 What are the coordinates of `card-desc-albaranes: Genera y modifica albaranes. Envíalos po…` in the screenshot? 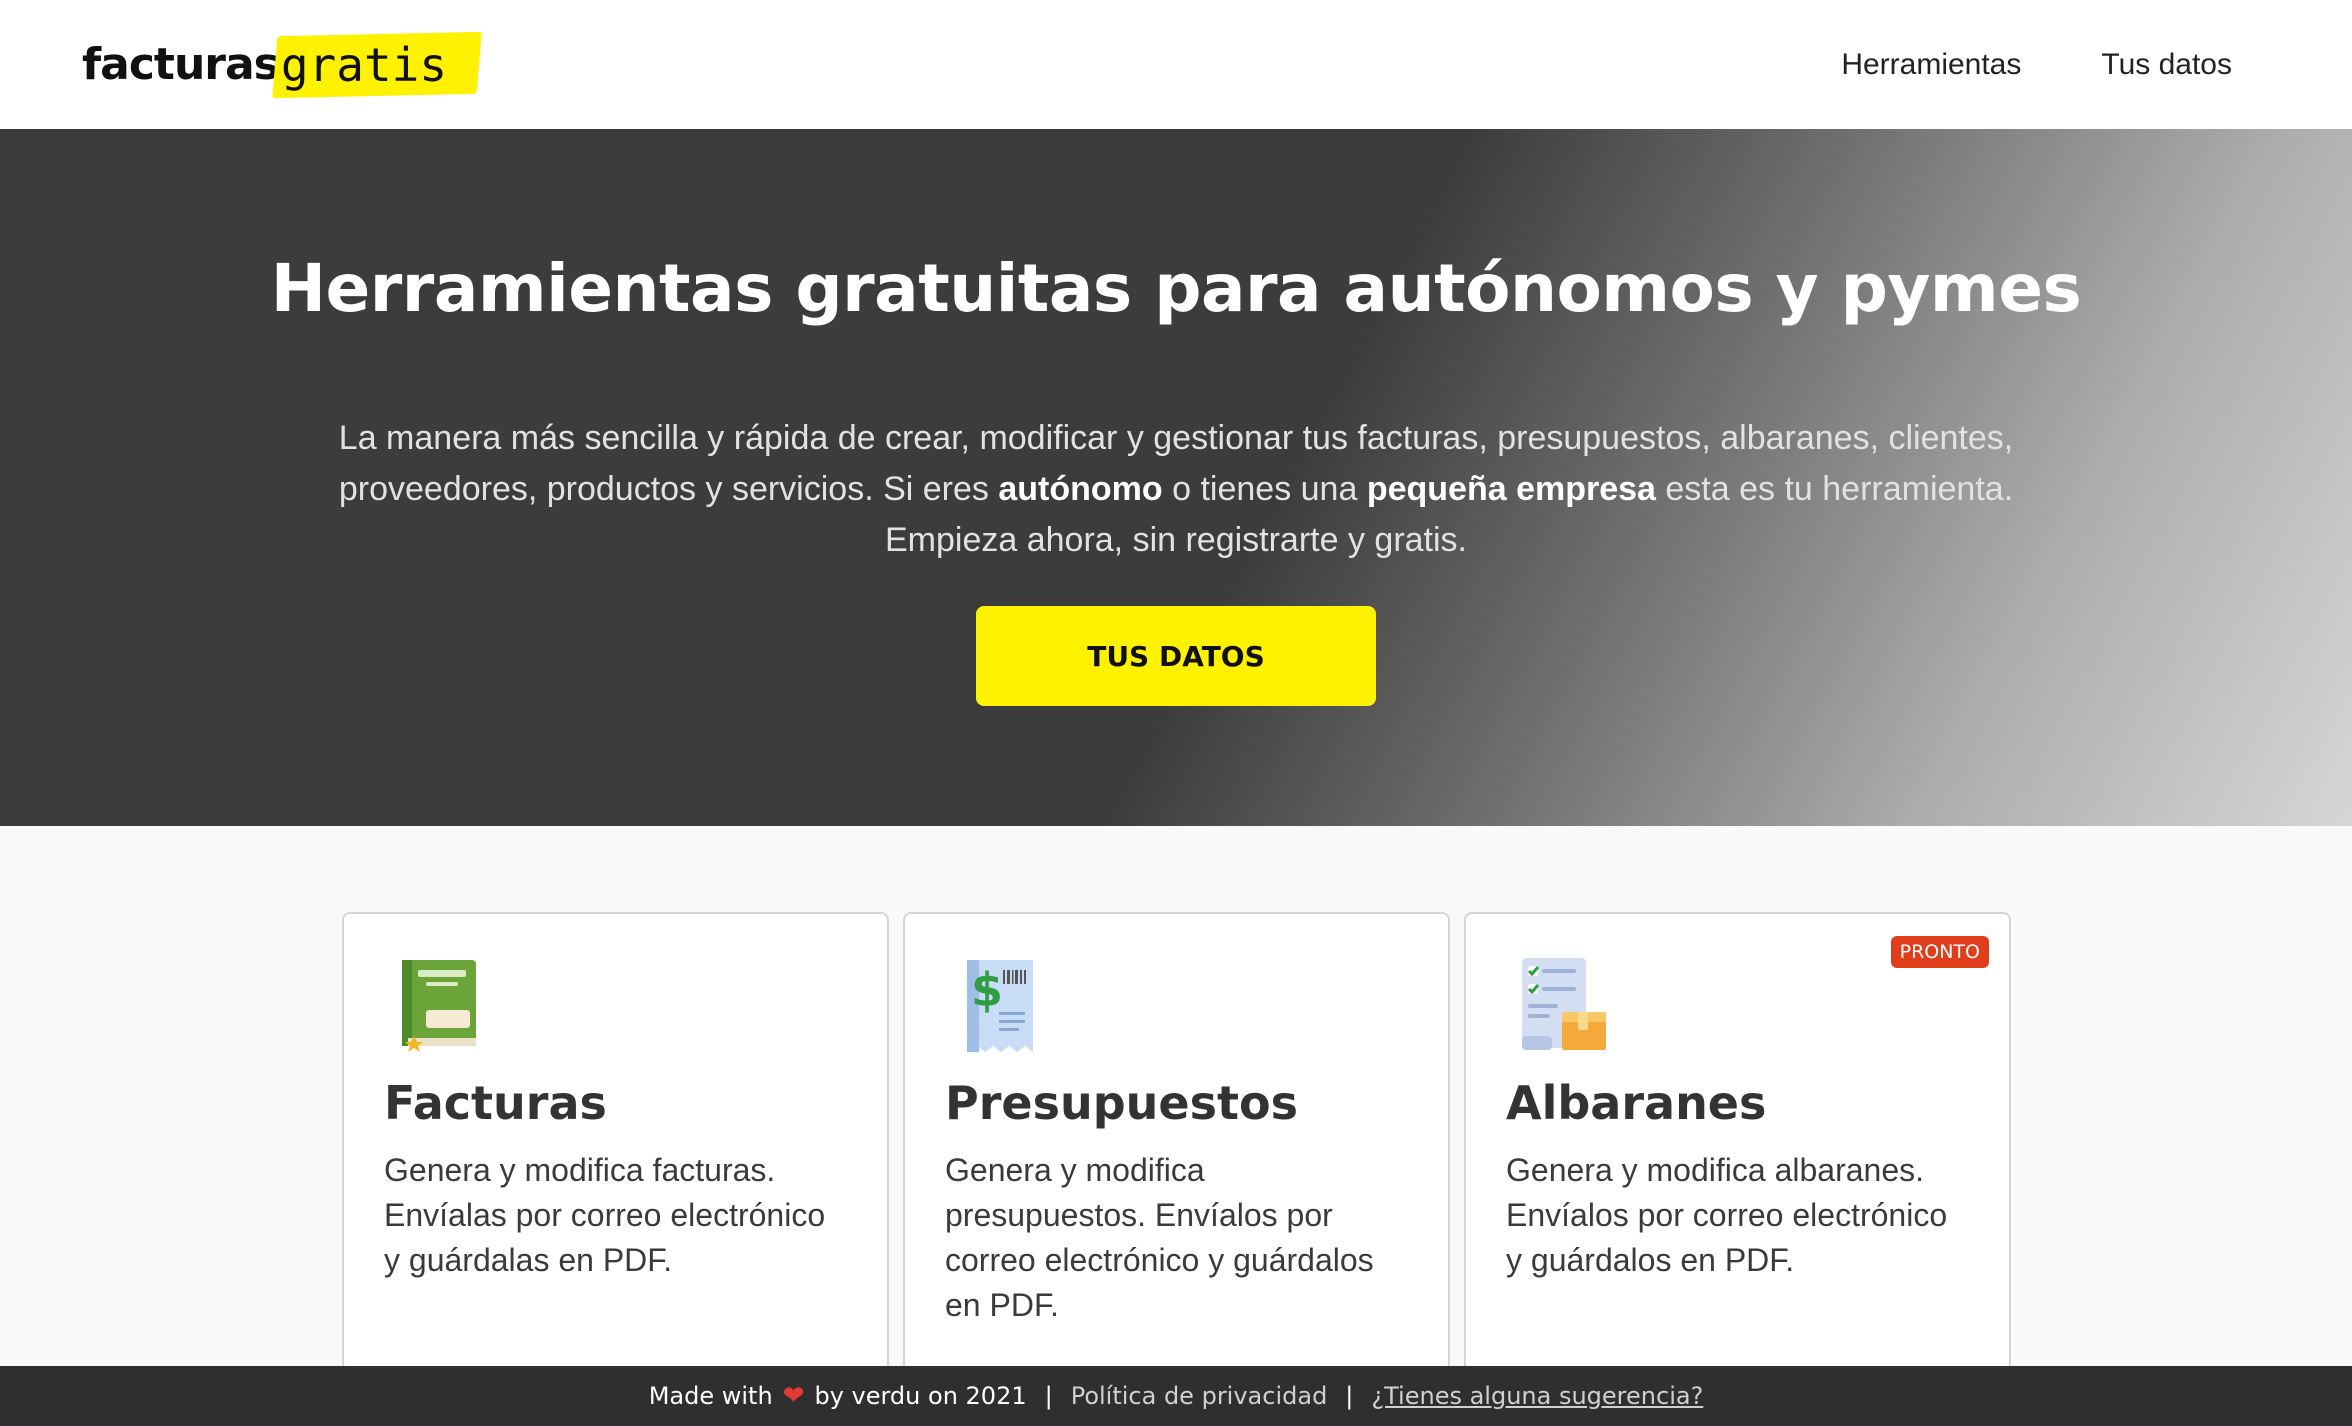 It's located at (1727, 1215).